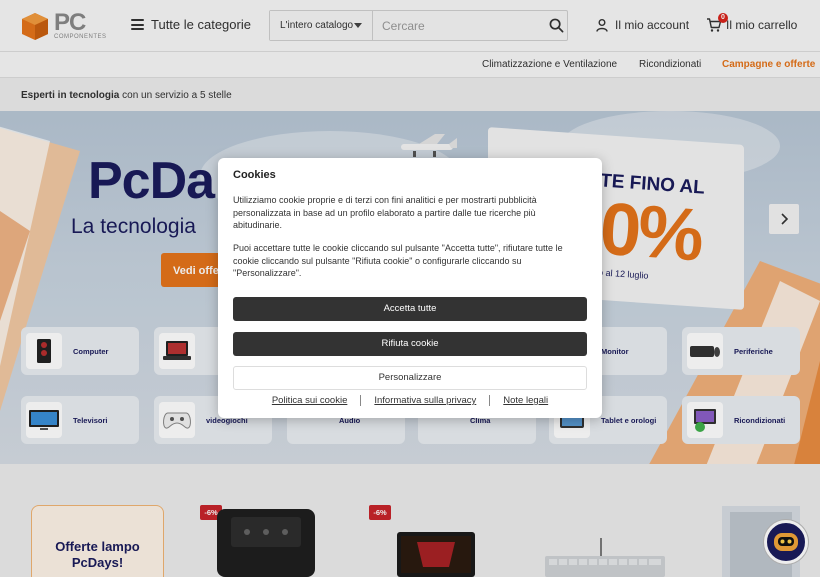  Describe the element at coordinates (310, 400) in the screenshot. I see `cookie-policy-link: Politica sui cookie` at that location.